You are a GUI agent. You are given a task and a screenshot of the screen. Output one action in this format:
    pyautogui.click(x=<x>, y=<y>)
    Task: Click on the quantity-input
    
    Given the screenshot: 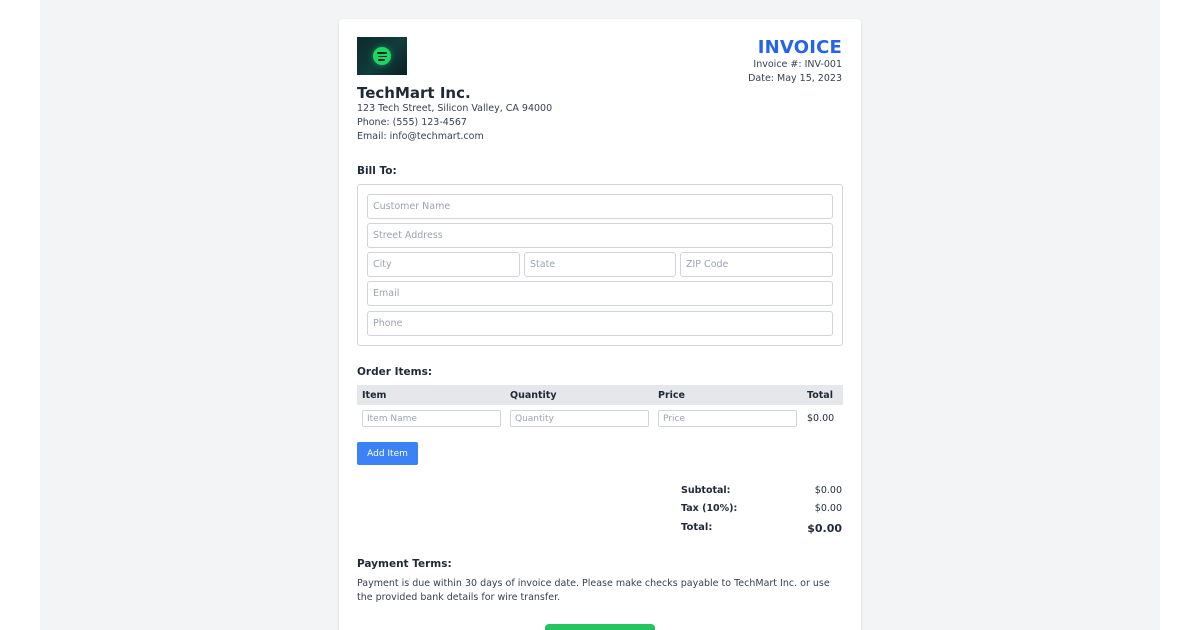 What is the action you would take?
    pyautogui.click(x=579, y=418)
    